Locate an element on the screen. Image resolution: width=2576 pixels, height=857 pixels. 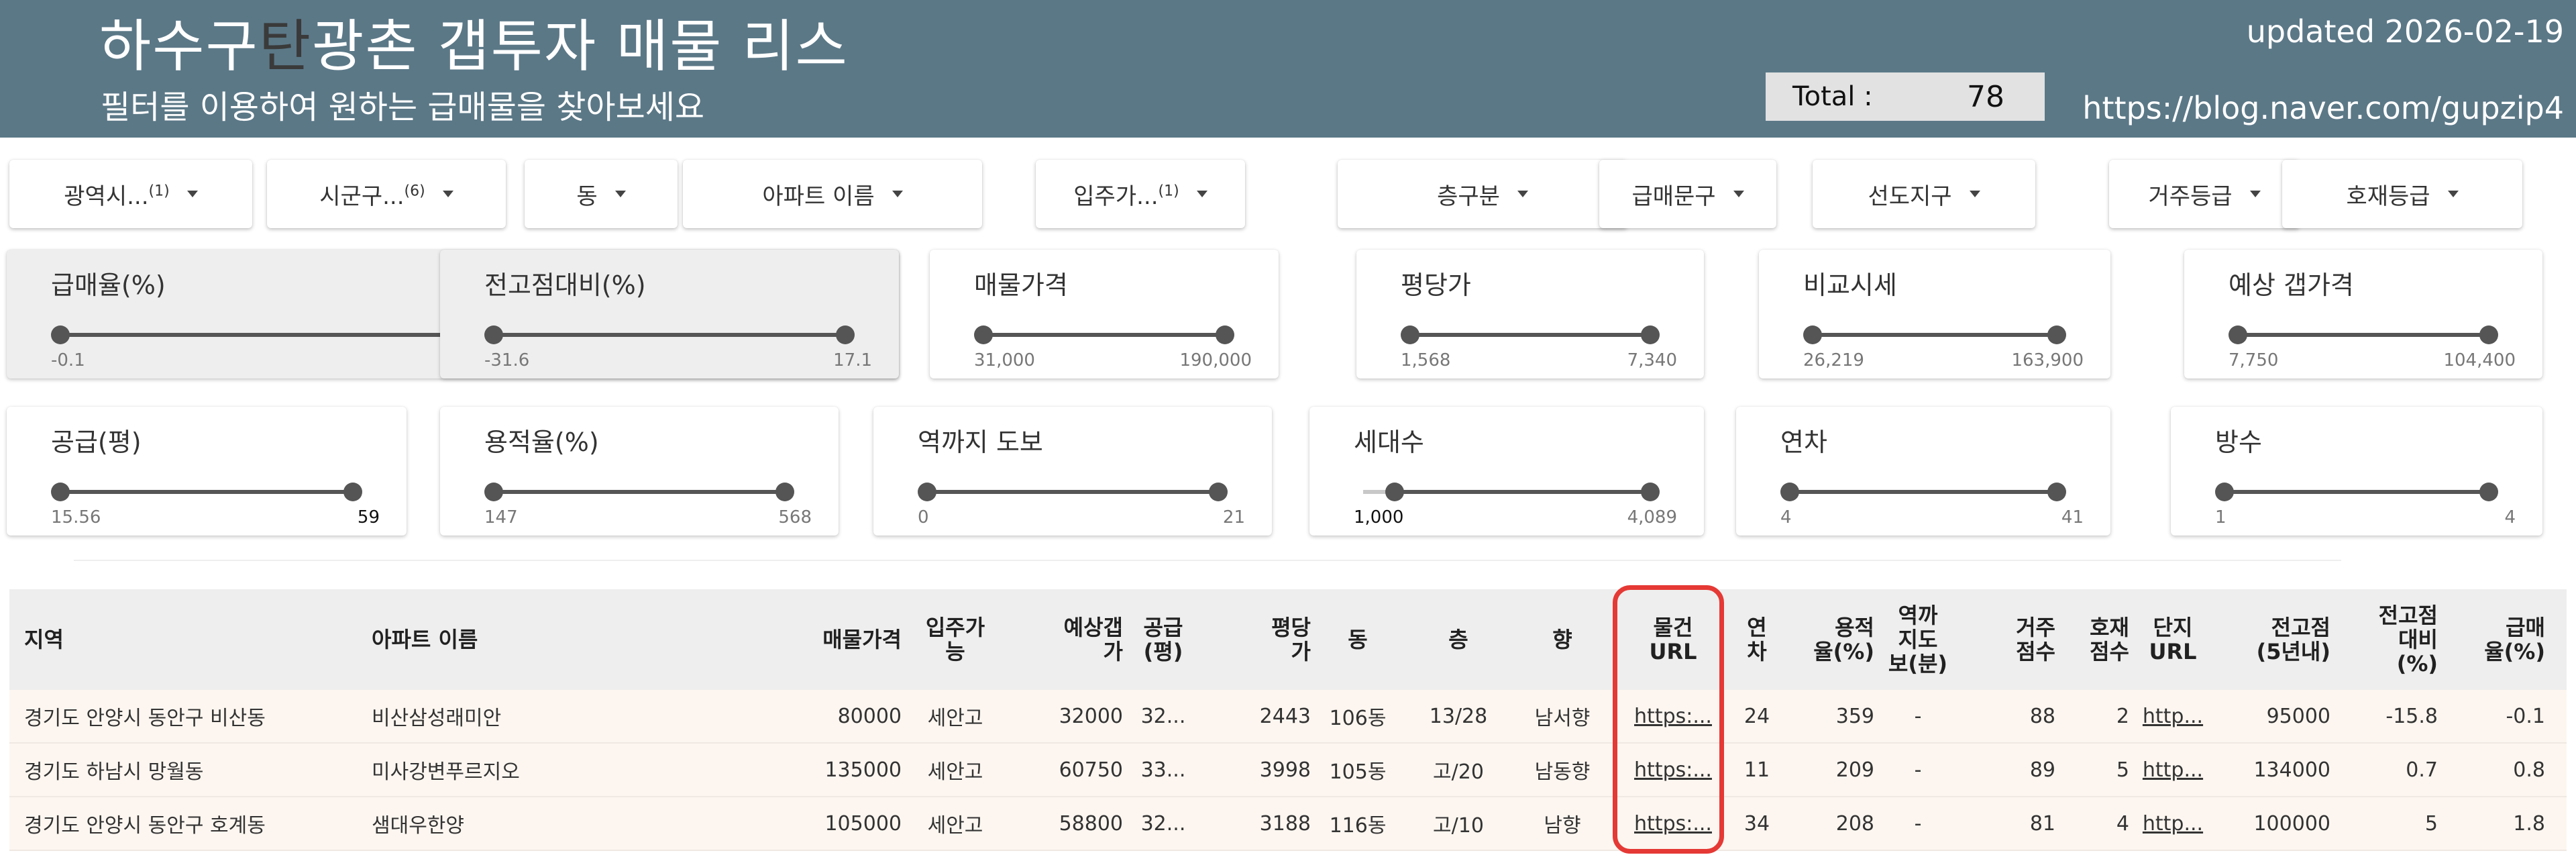
column-header: 급매 율(%) is located at coordinates (2491, 640).